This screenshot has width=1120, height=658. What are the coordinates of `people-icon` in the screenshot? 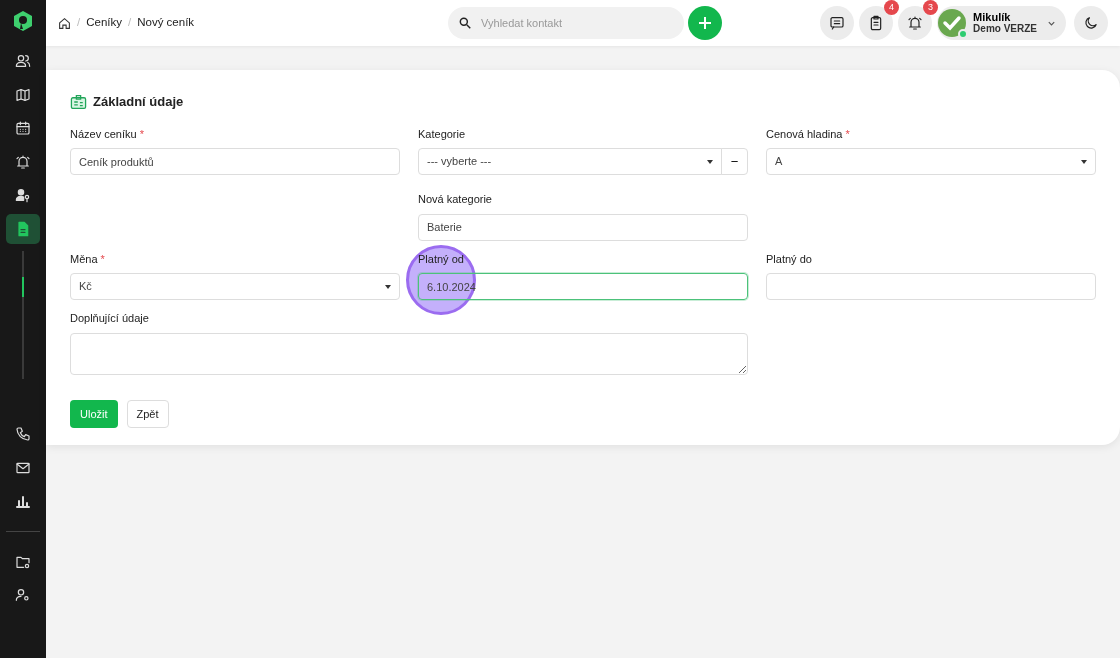 It's located at (23, 61).